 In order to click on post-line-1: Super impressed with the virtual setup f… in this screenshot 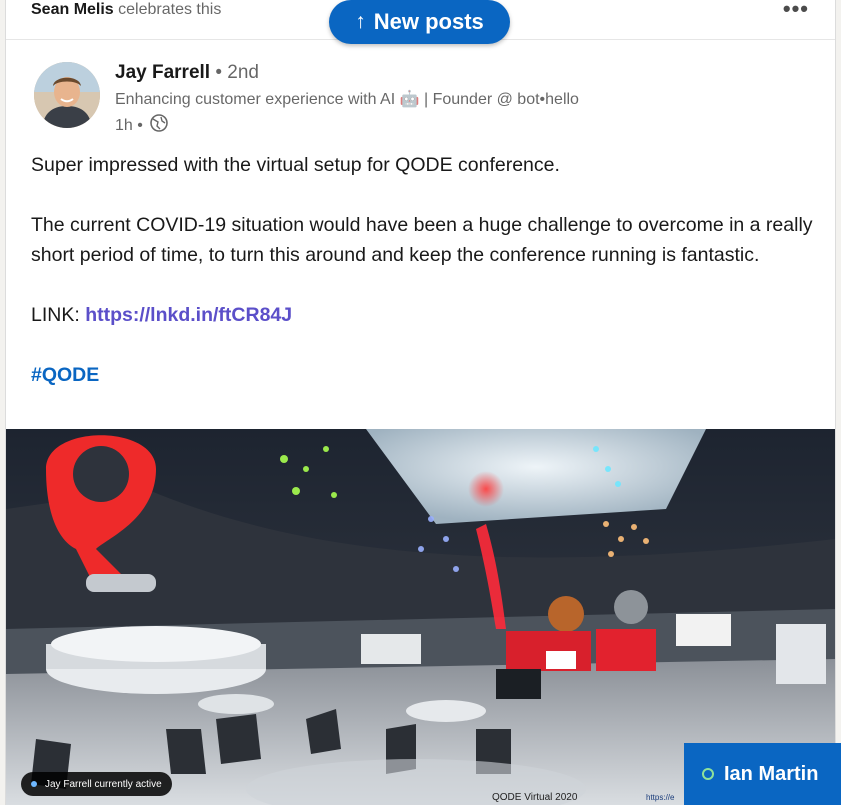, I will do `click(295, 165)`.